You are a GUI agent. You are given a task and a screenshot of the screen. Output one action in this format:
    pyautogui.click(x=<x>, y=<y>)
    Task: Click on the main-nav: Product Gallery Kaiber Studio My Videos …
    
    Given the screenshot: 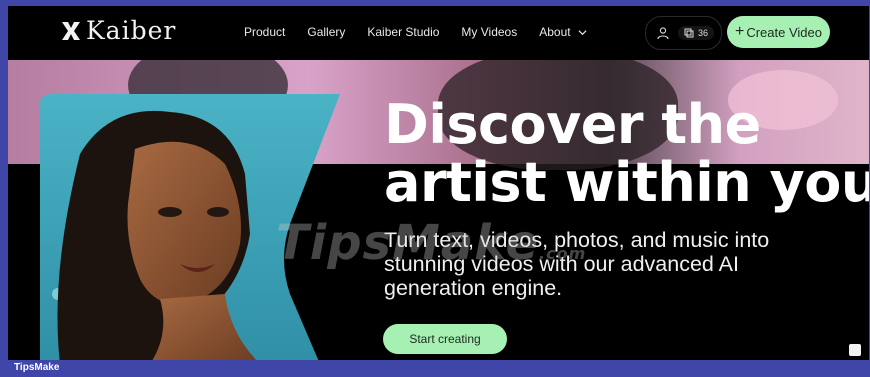 What is the action you would take?
    pyautogui.click(x=426, y=32)
    